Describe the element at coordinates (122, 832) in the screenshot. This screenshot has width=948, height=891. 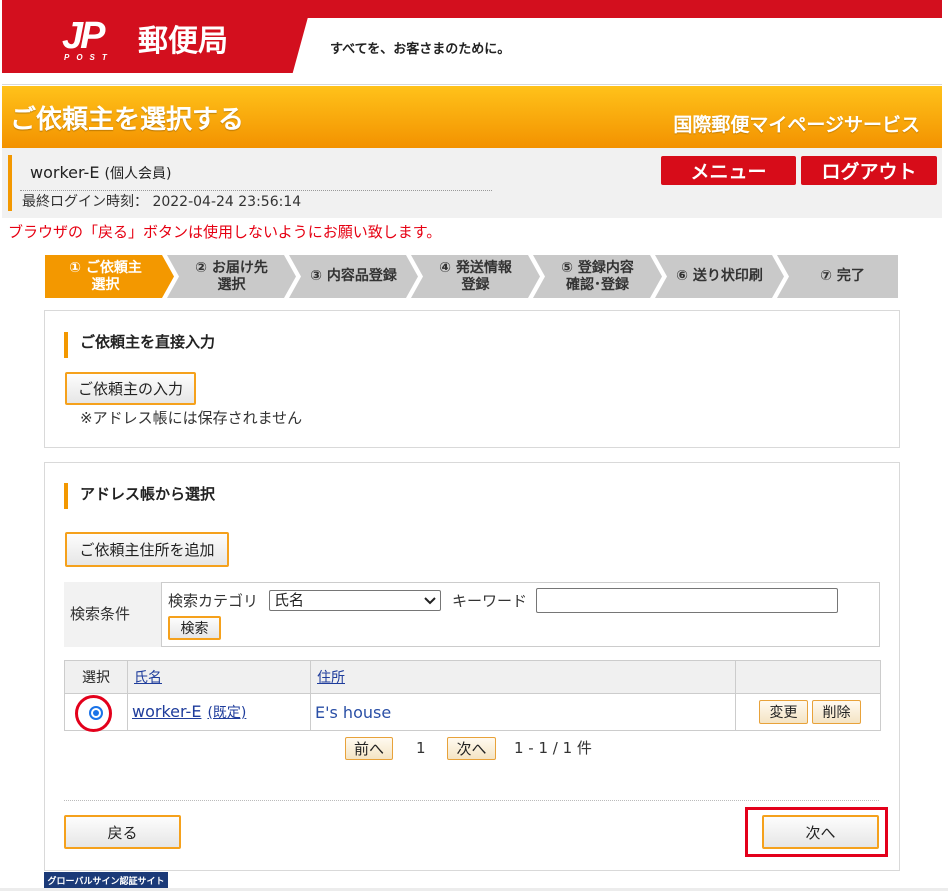
I see `back-button: 戻る` at that location.